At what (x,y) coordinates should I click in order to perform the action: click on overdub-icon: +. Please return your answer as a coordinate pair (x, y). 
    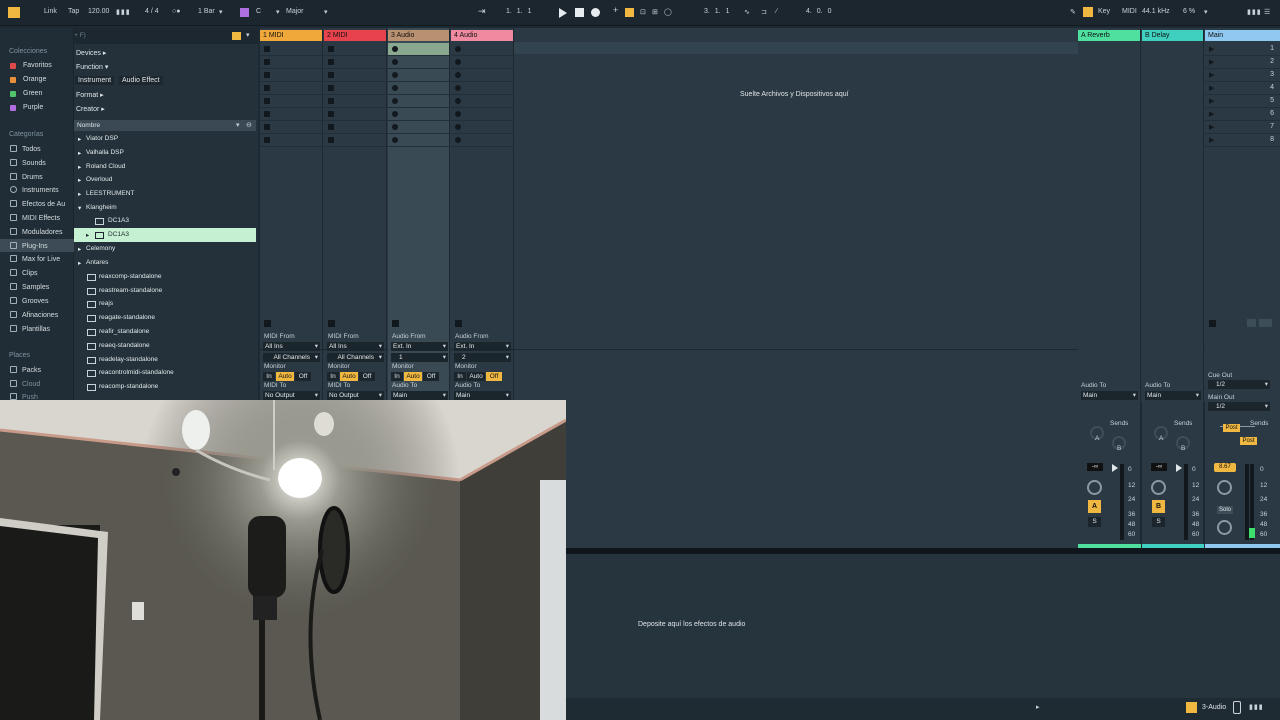
    Looking at the image, I should click on (615, 10).